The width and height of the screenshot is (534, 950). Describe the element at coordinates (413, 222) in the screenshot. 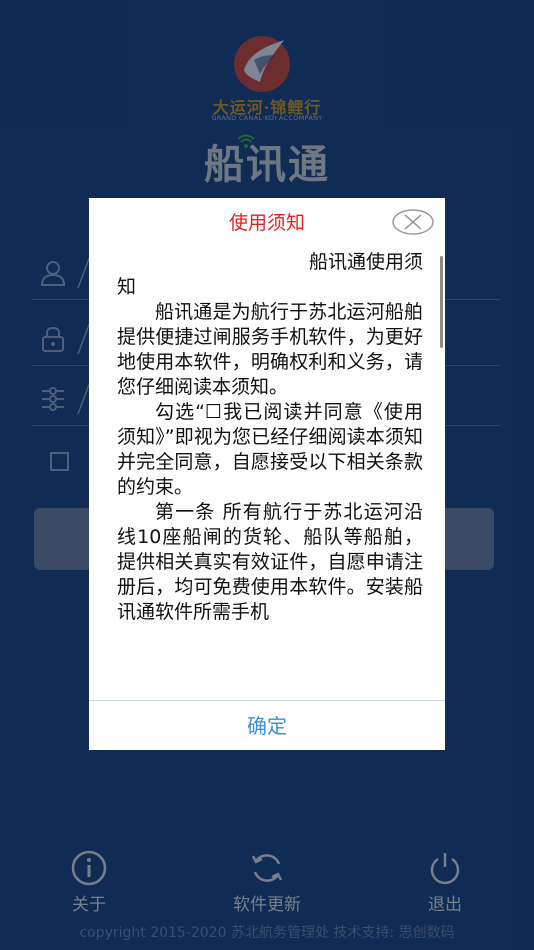

I see `close-icon` at that location.